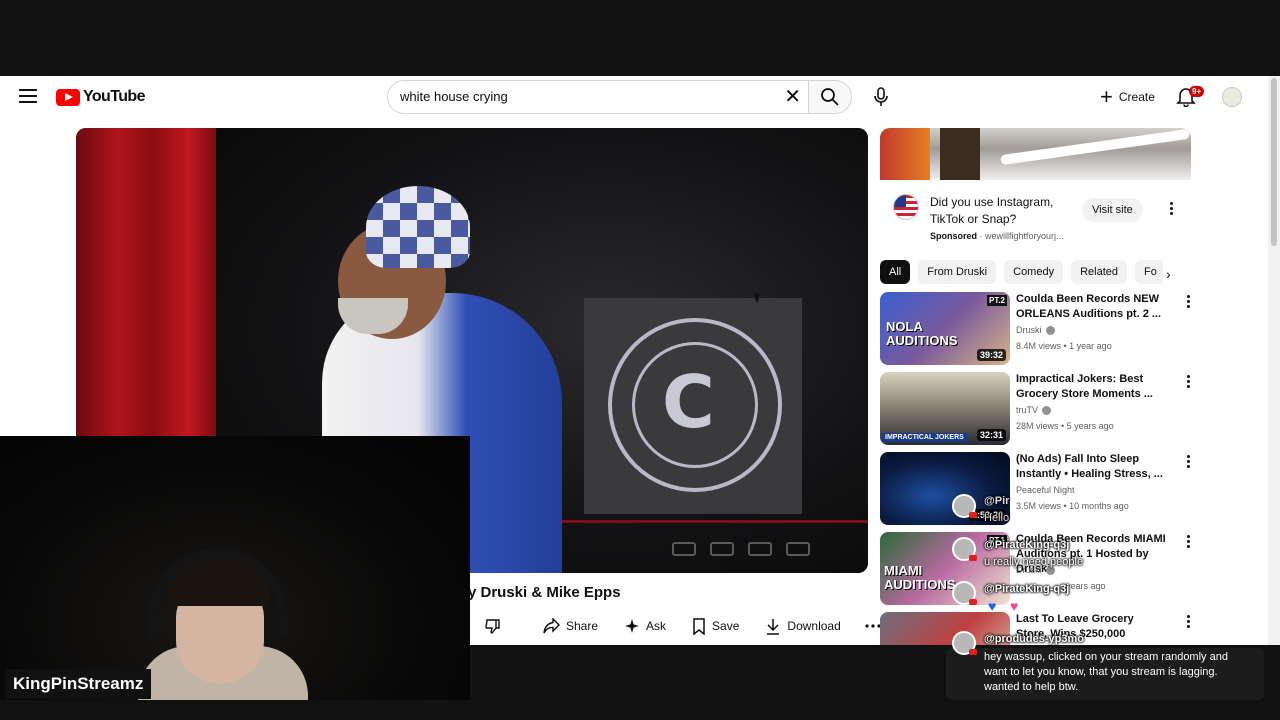 Image resolution: width=1280 pixels, height=720 pixels. Describe the element at coordinates (773, 626) in the screenshot. I see `download-icon` at that location.